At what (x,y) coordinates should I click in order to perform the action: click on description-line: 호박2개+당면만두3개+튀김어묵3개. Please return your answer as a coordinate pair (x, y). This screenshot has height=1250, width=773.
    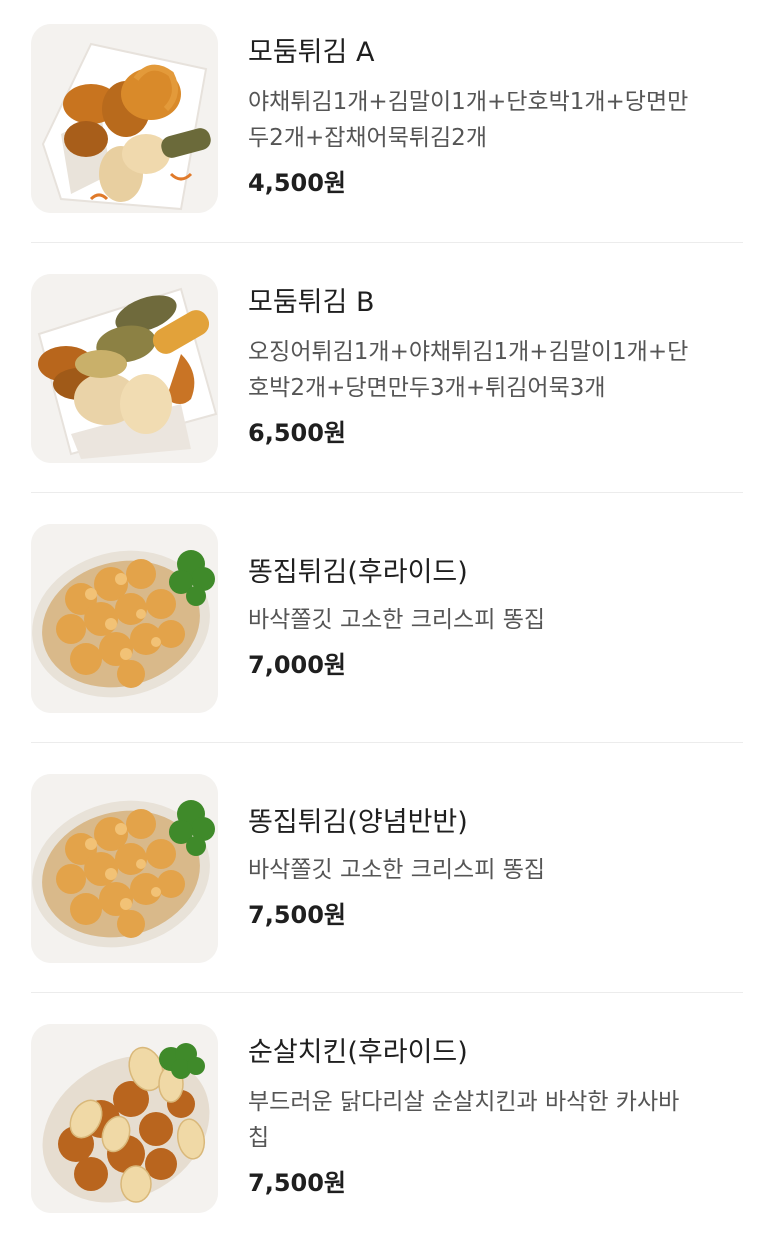
    Looking at the image, I should click on (427, 388).